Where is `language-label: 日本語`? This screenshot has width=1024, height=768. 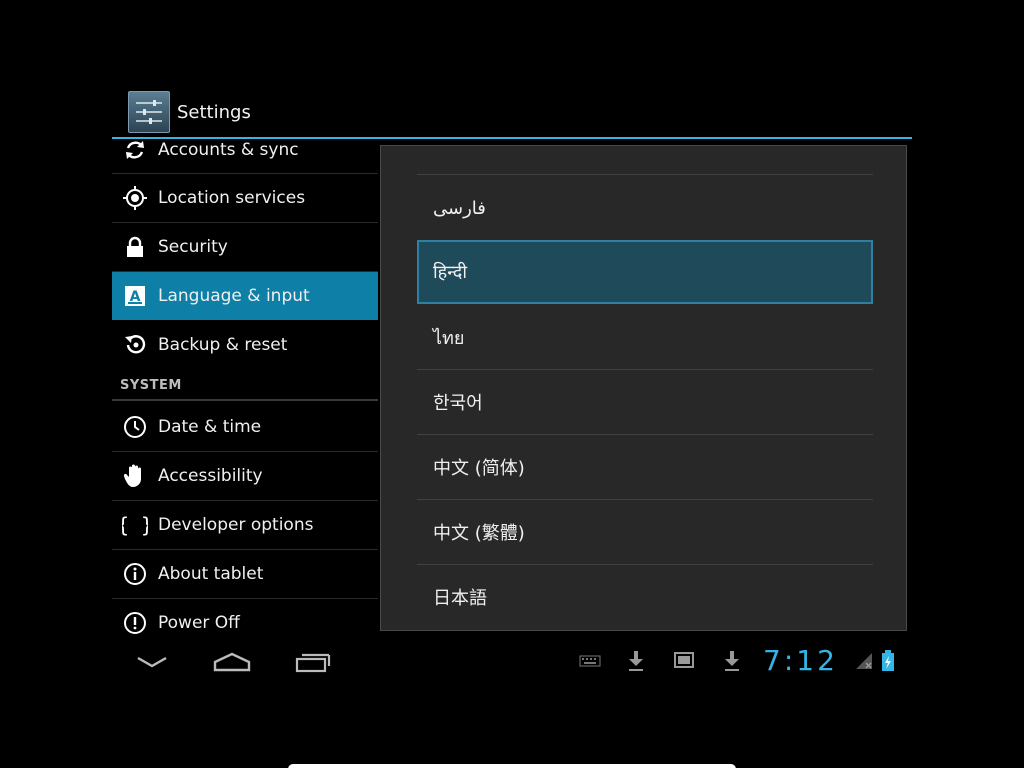 language-label: 日本語 is located at coordinates (460, 598).